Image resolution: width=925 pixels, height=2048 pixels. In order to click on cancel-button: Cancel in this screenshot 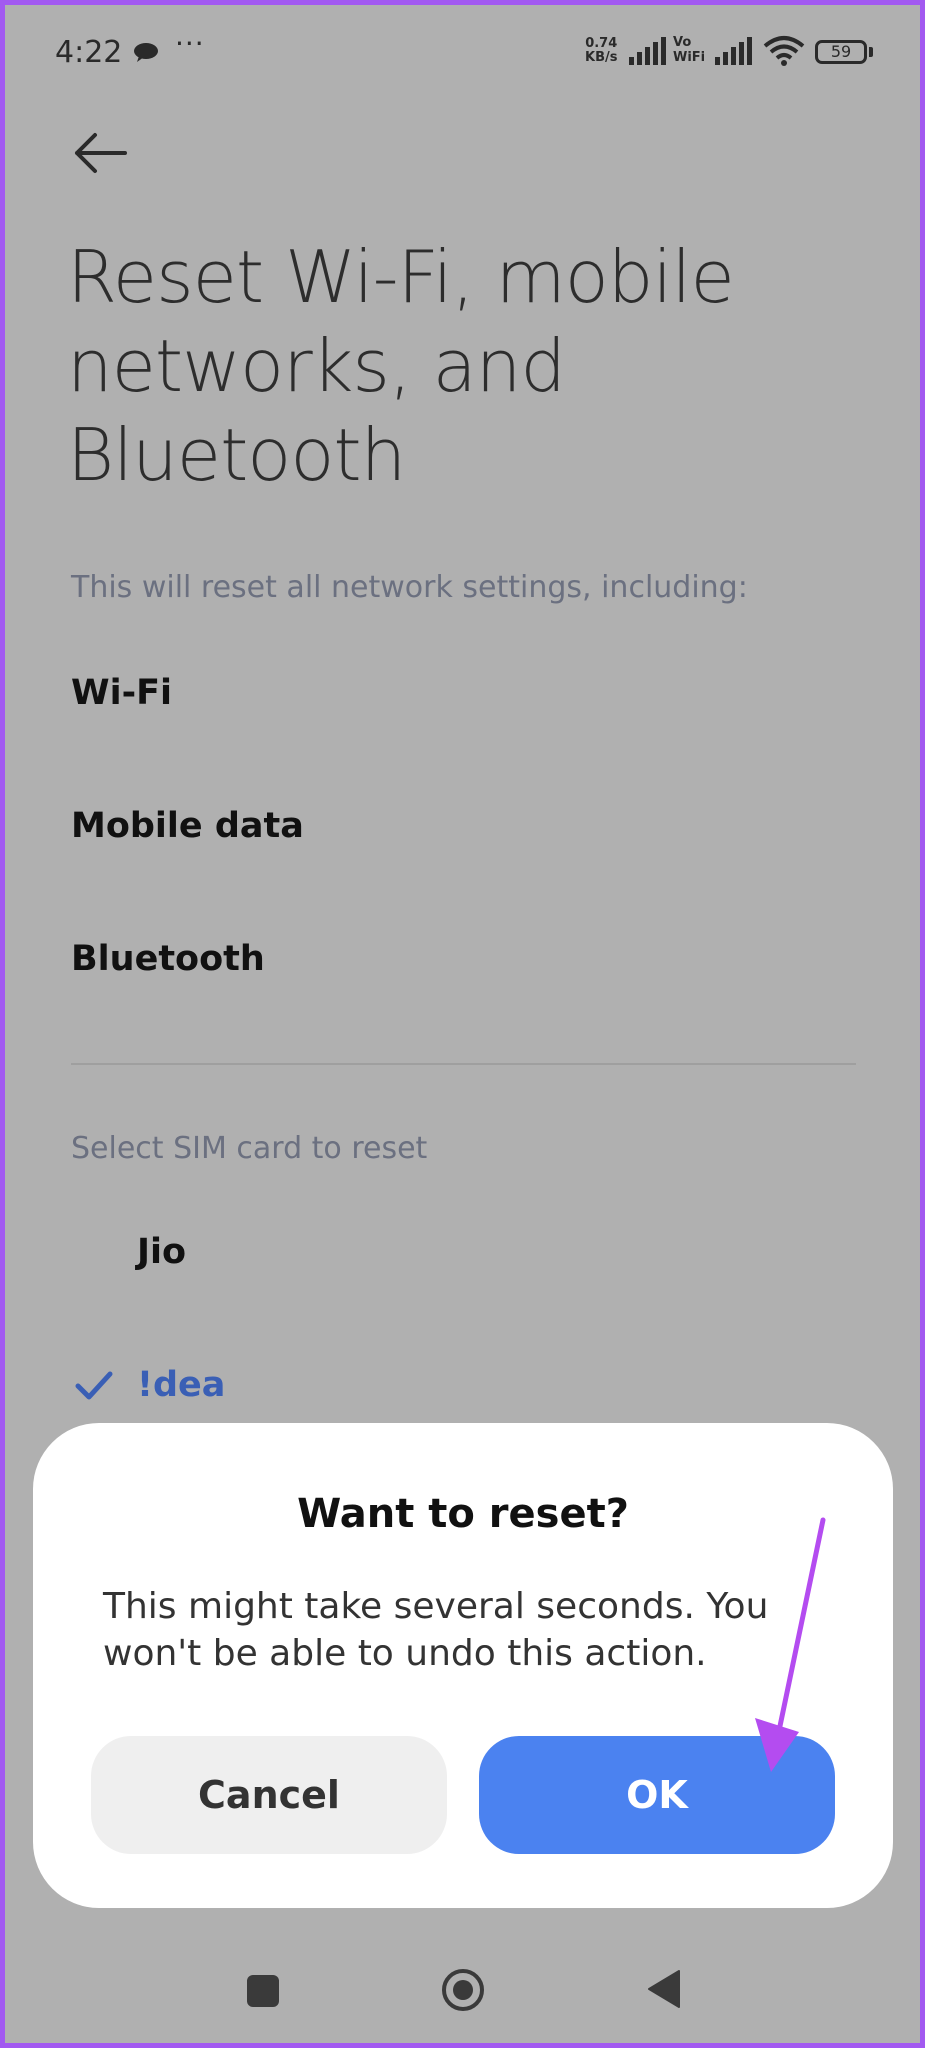, I will do `click(269, 1795)`.